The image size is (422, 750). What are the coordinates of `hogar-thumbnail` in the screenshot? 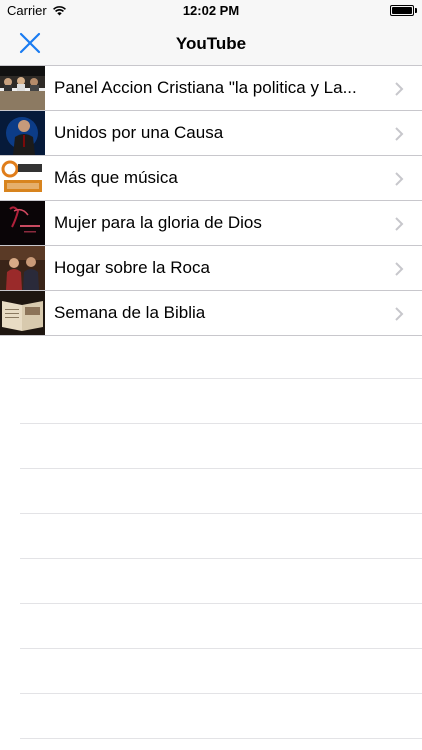 It's located at (22, 268).